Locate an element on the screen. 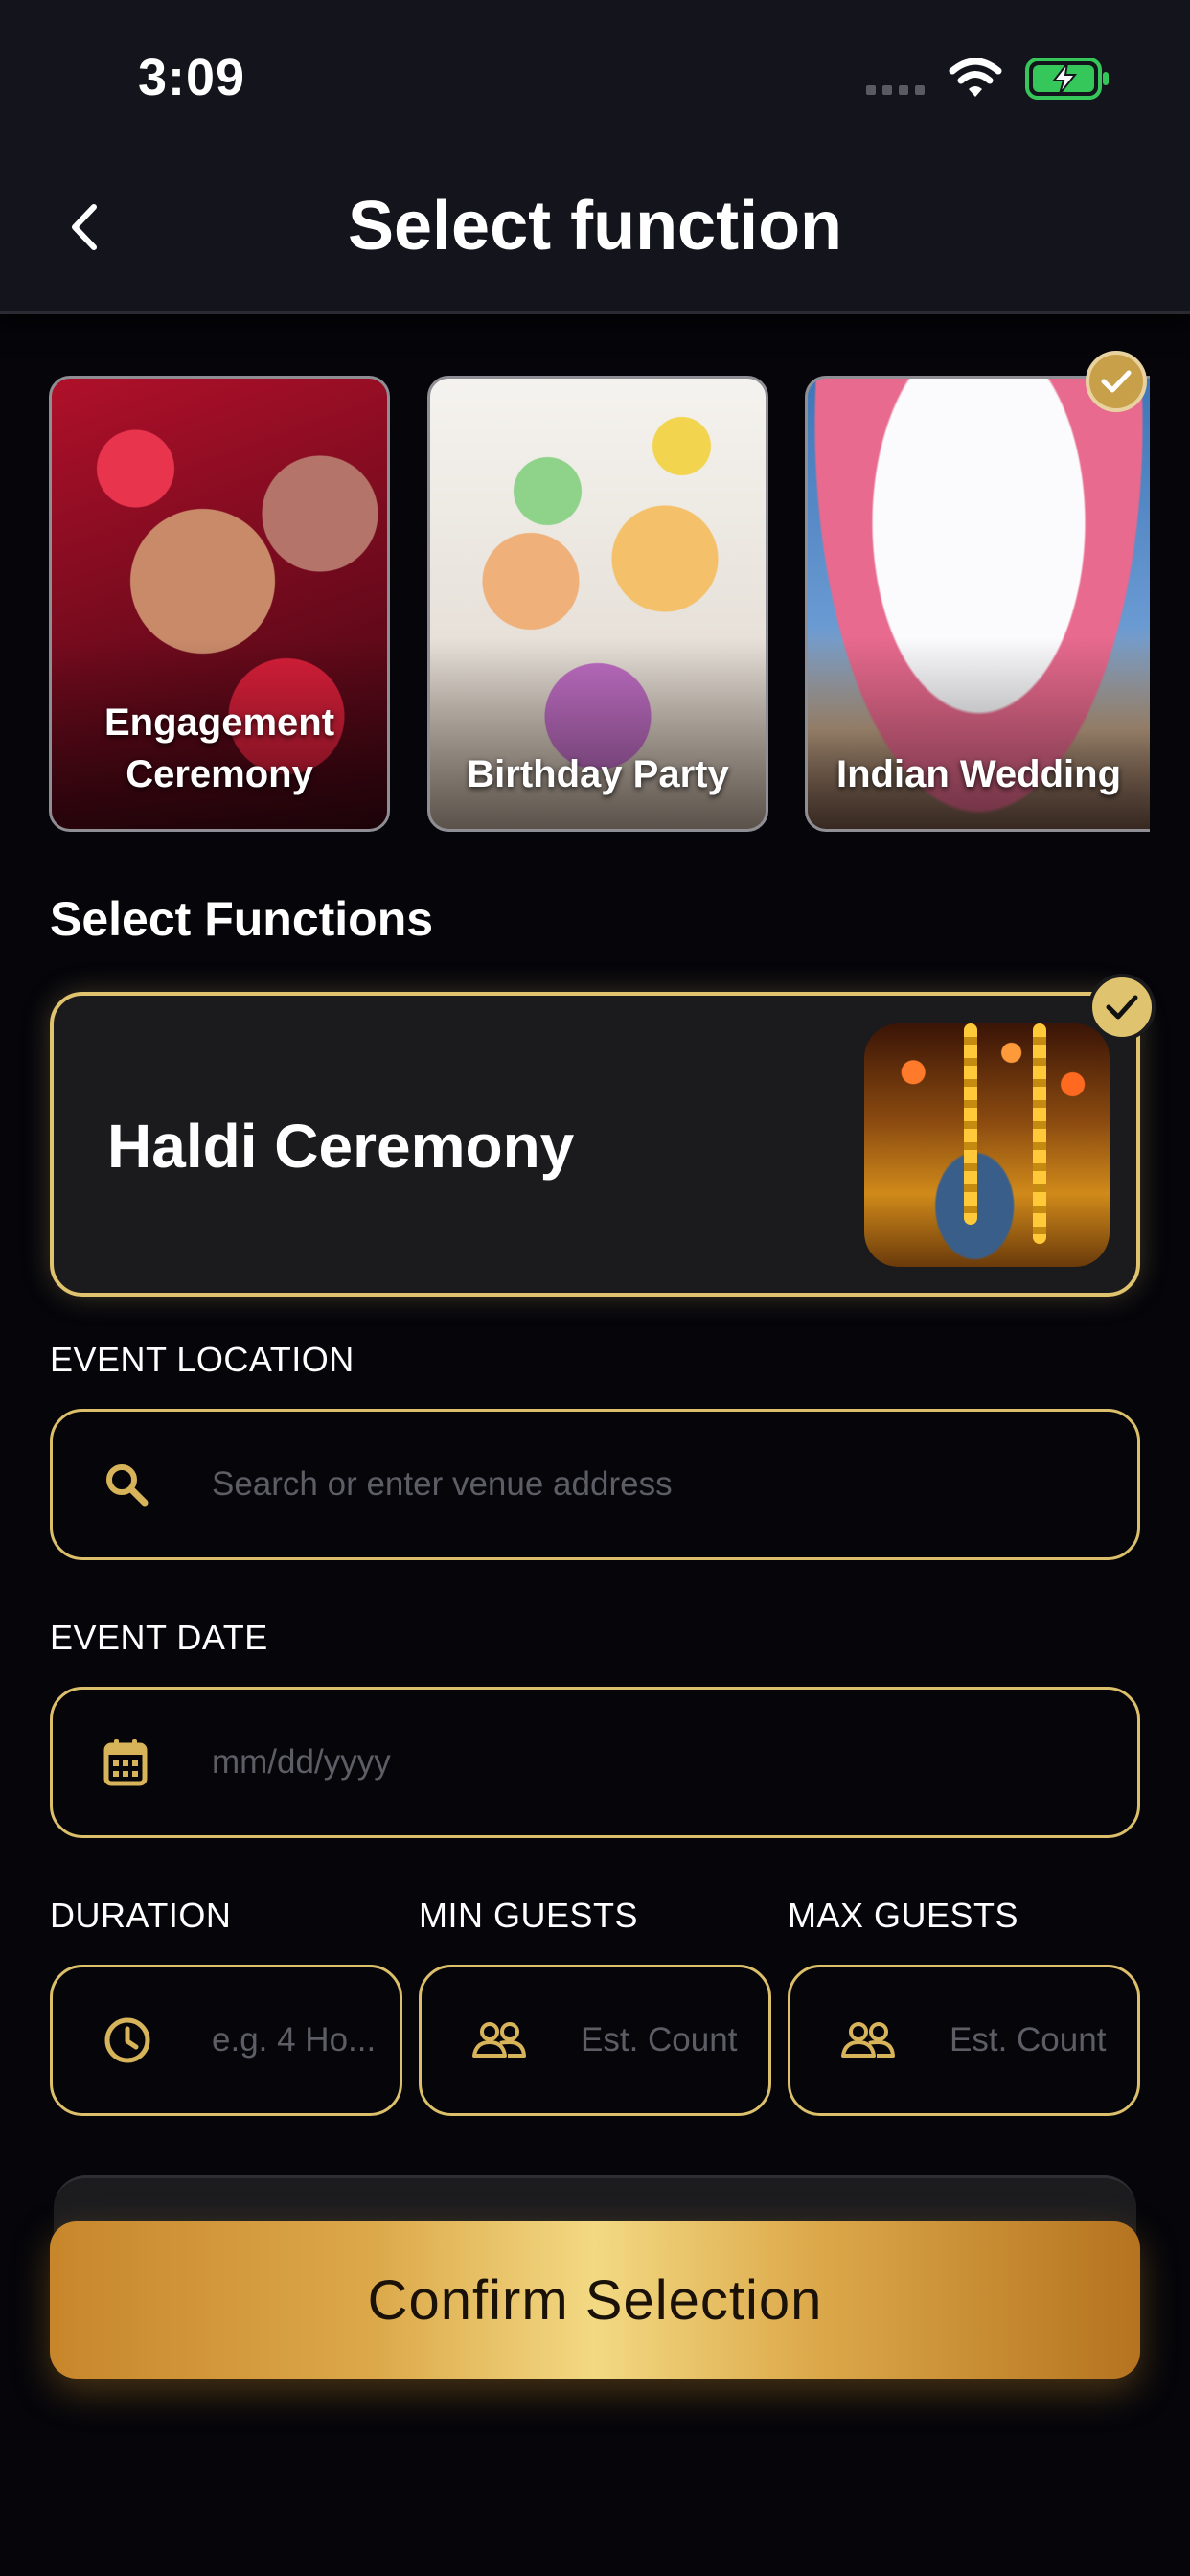 The width and height of the screenshot is (1190, 2576). duration-label: DURATION is located at coordinates (141, 1915).